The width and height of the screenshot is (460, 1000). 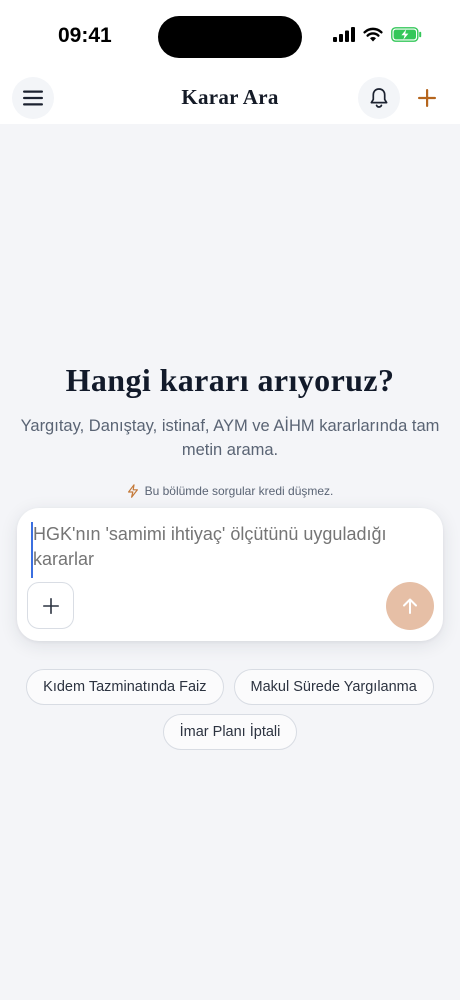 I want to click on battery-charging-icon, so click(x=406, y=34).